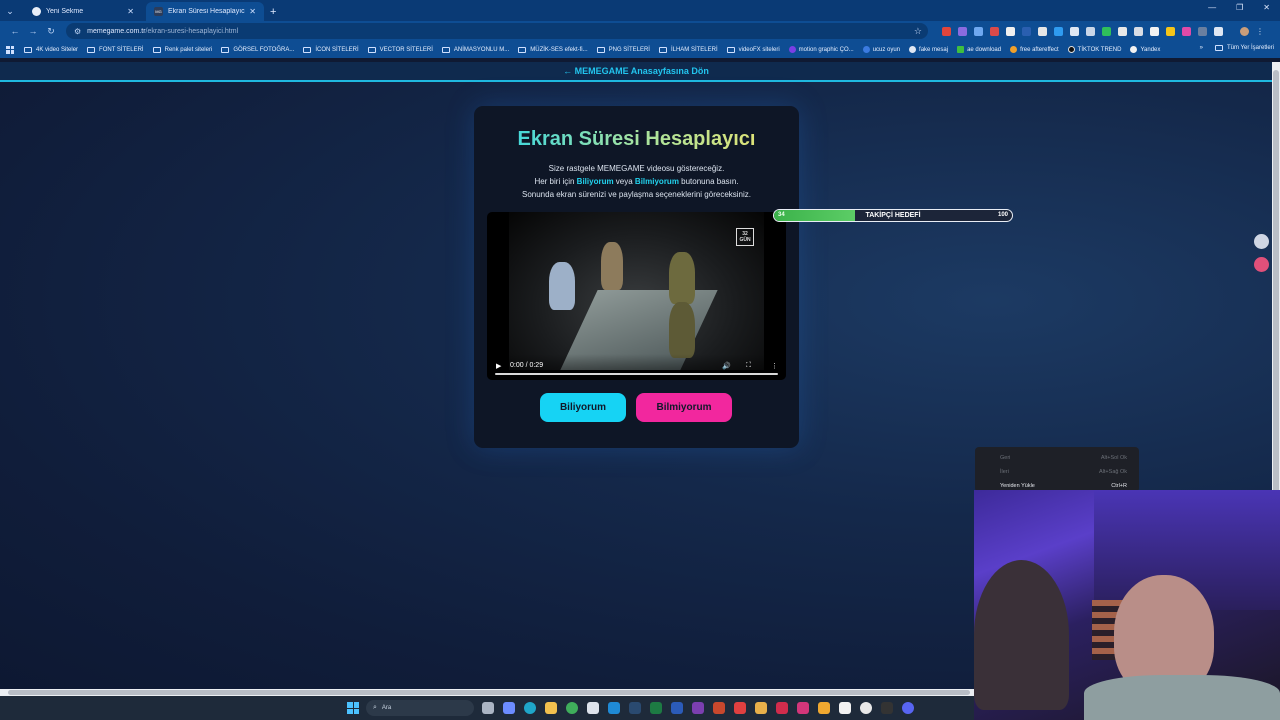 Image resolution: width=1280 pixels, height=720 pixels. I want to click on bookmark-folder: PNG SİTELERİ, so click(623, 49).